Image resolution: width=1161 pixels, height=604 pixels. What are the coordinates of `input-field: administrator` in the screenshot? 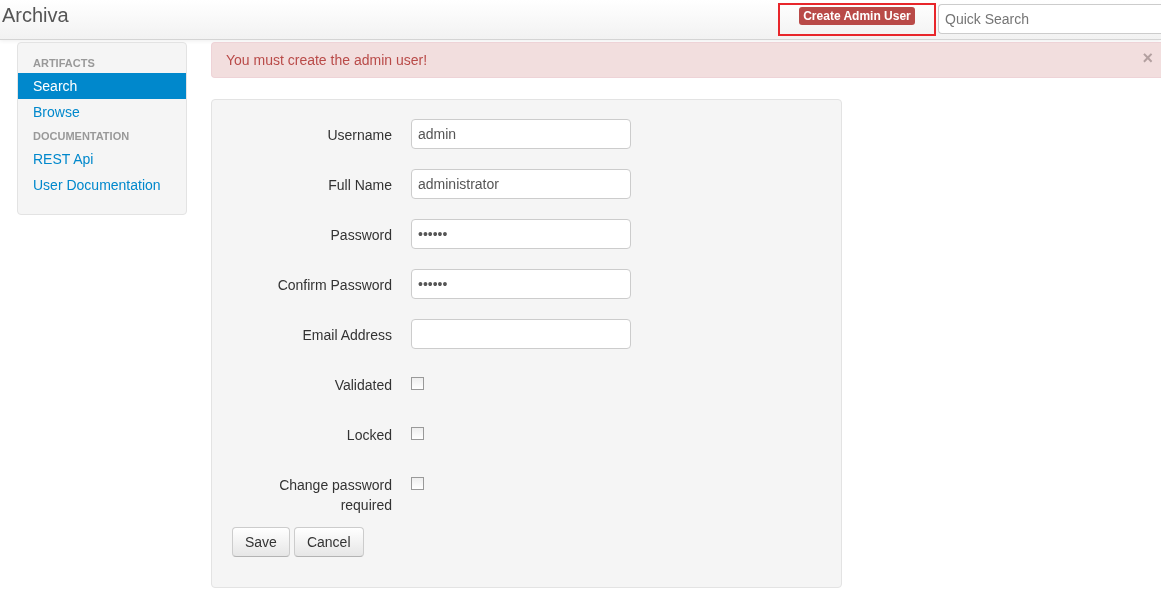 It's located at (521, 184).